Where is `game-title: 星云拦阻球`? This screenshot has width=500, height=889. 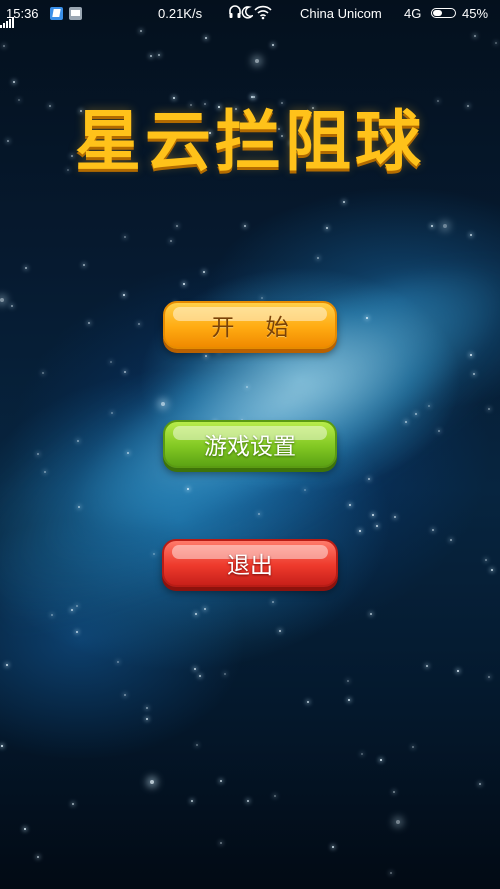
game-title: 星云拦阻球 is located at coordinates (250, 141).